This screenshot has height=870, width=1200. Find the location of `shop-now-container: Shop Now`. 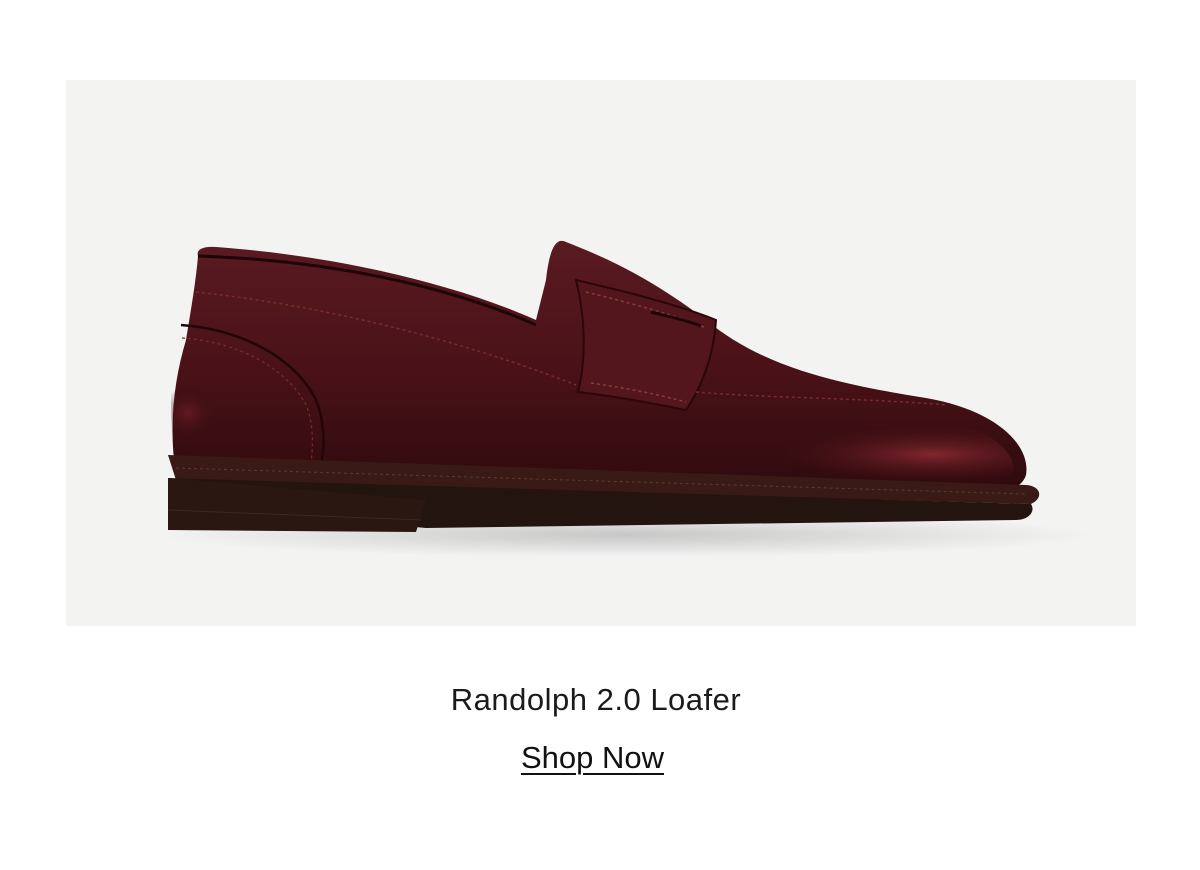

shop-now-container: Shop Now is located at coordinates (592, 758).